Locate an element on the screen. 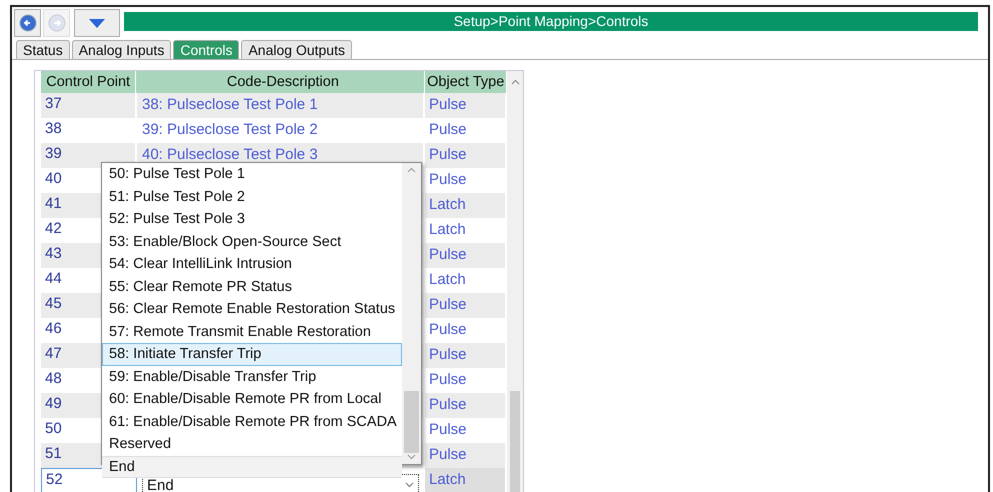 This screenshot has width=993, height=492. table-cell: 40: Pulseclose Test Pole 3 is located at coordinates (230, 154).